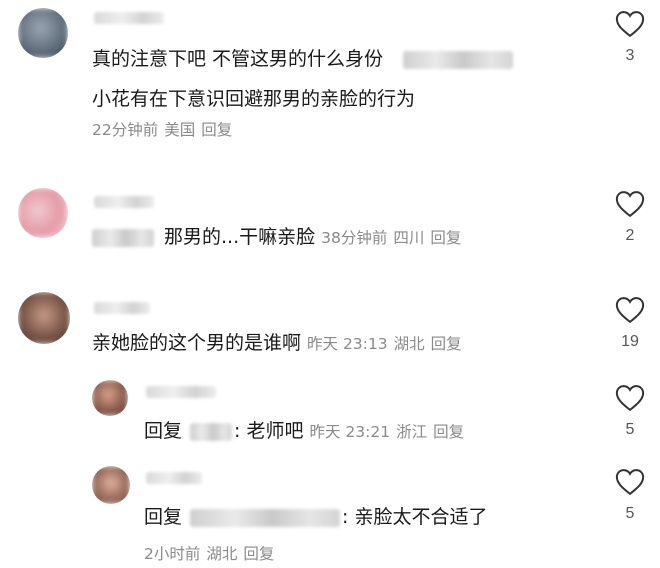  I want to click on masked-text, so click(458, 59).